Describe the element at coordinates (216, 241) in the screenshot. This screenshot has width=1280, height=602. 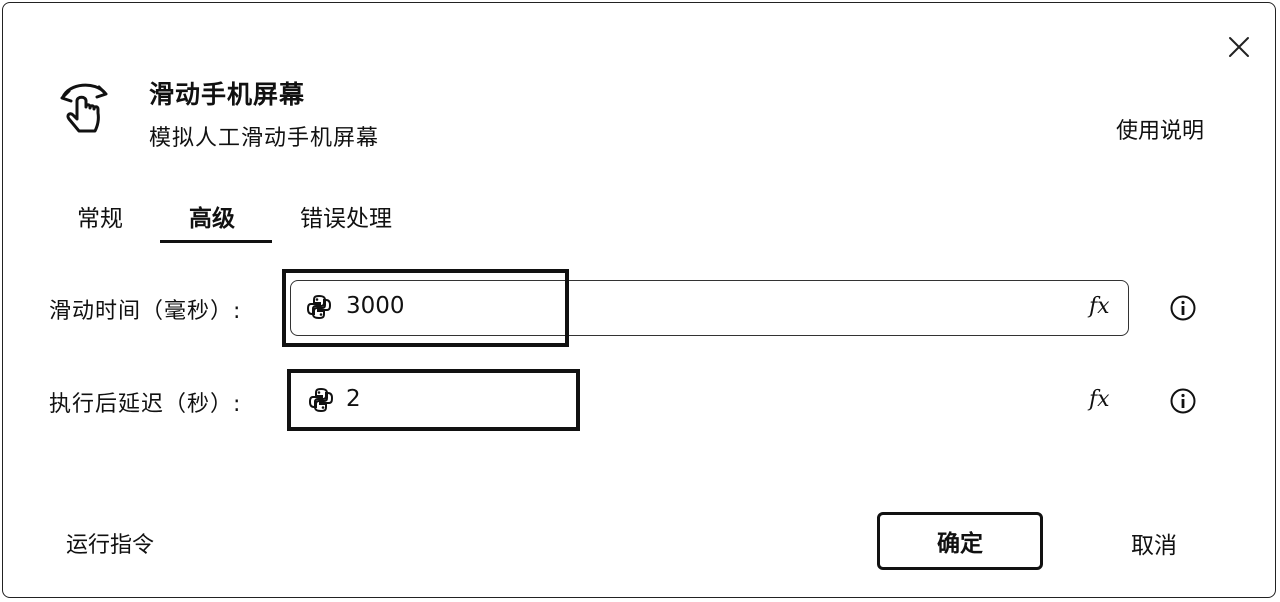
I see `active-tab-indicator` at that location.